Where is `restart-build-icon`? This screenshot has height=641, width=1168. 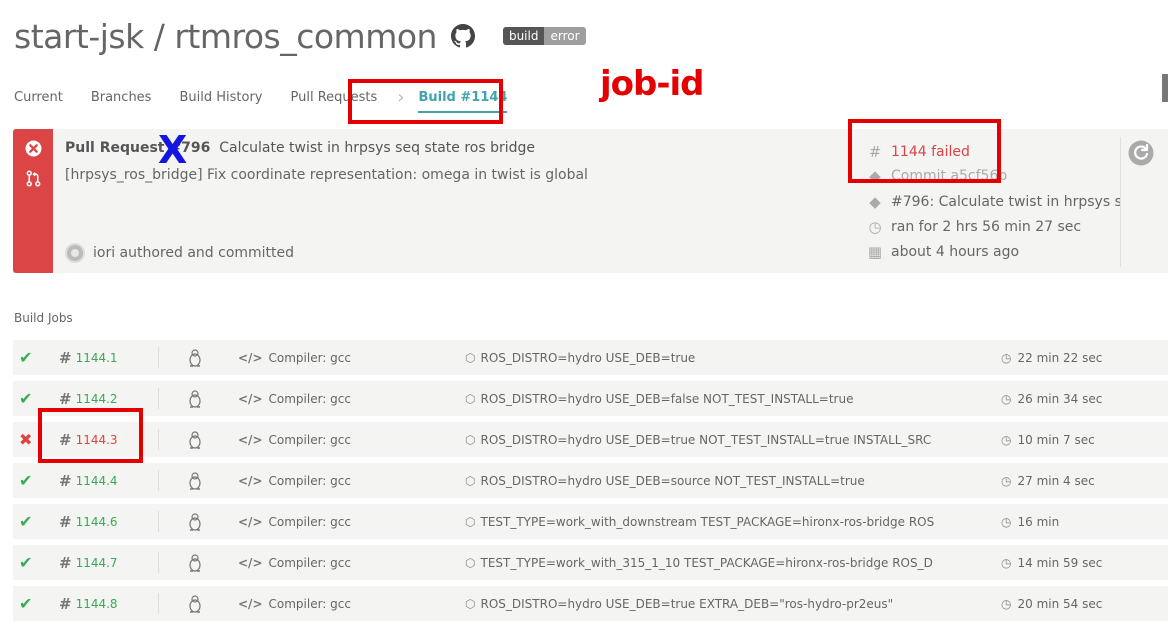 restart-build-icon is located at coordinates (1141, 153).